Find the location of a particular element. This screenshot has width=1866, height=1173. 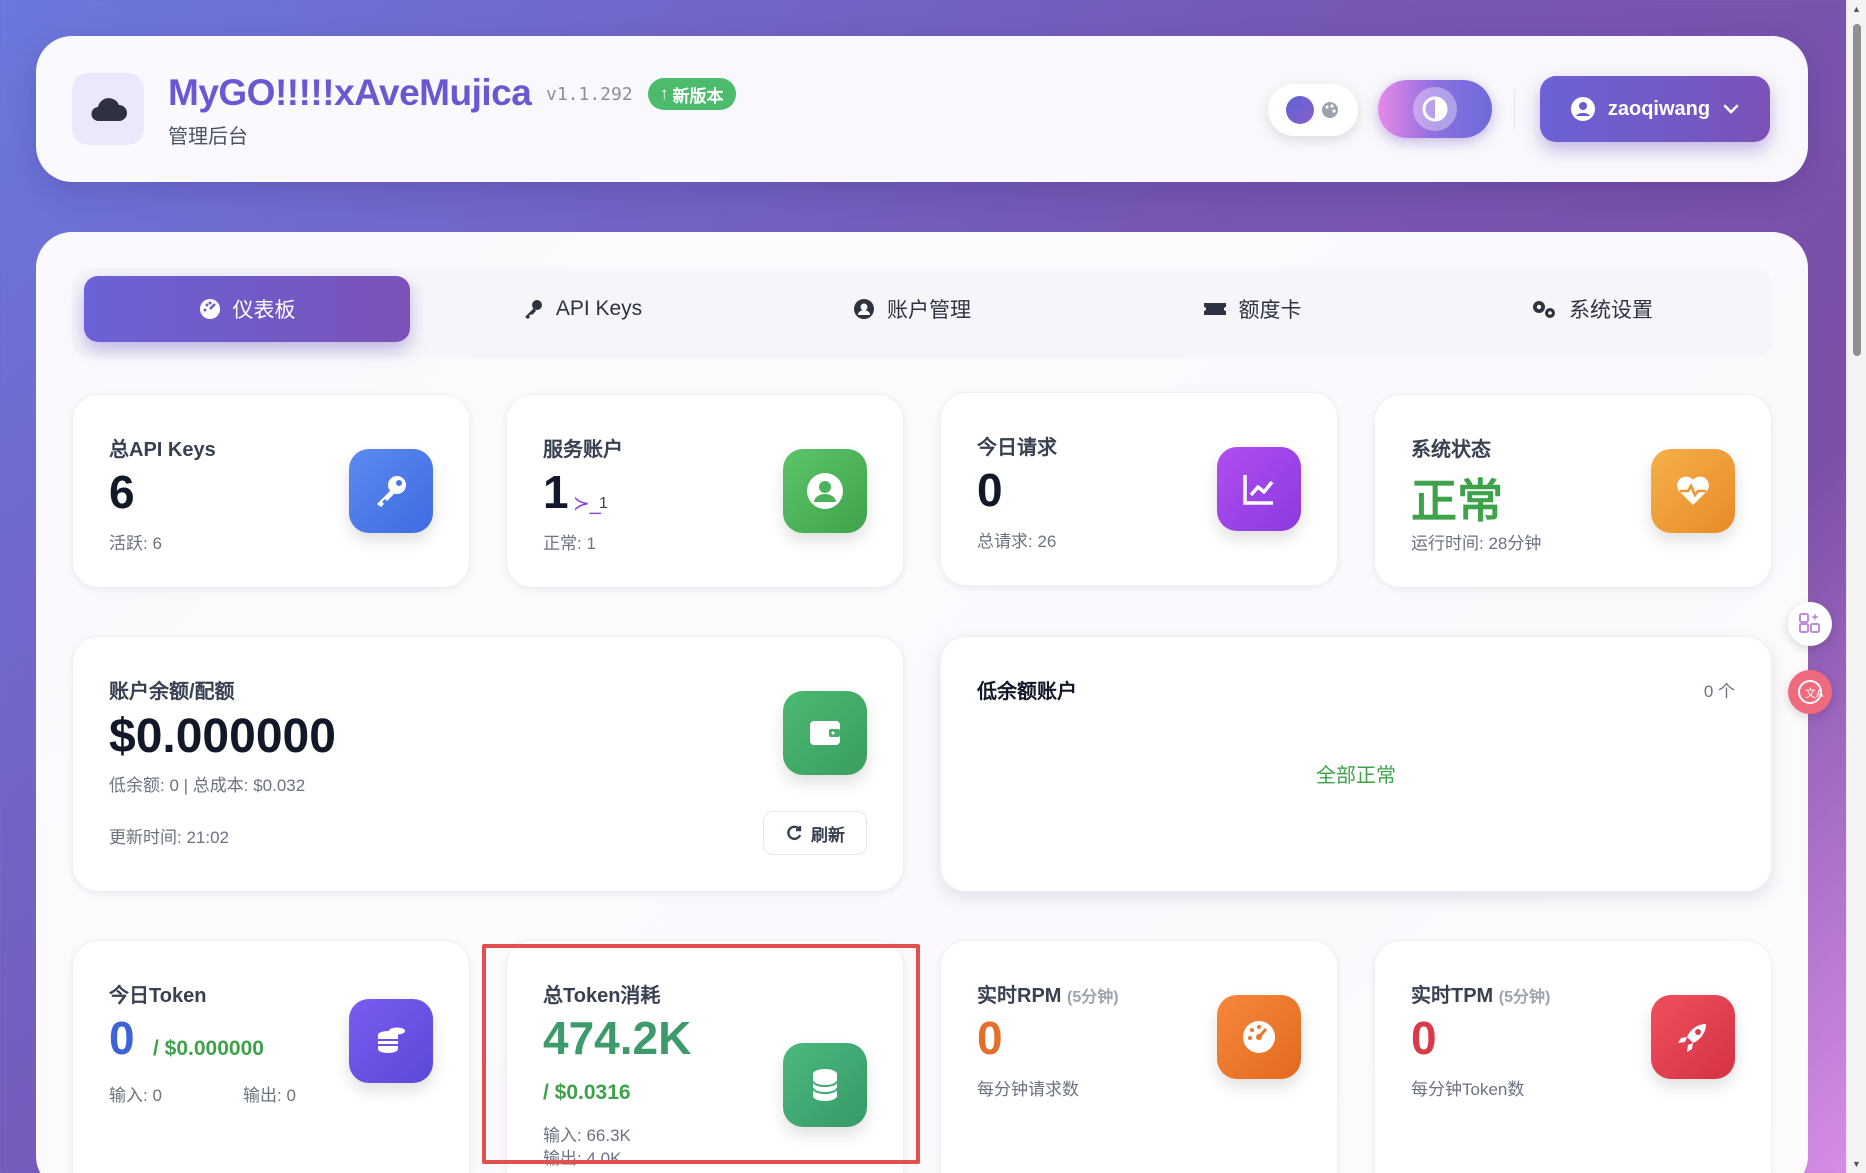

terminal-icon: ≻_ is located at coordinates (587, 504).